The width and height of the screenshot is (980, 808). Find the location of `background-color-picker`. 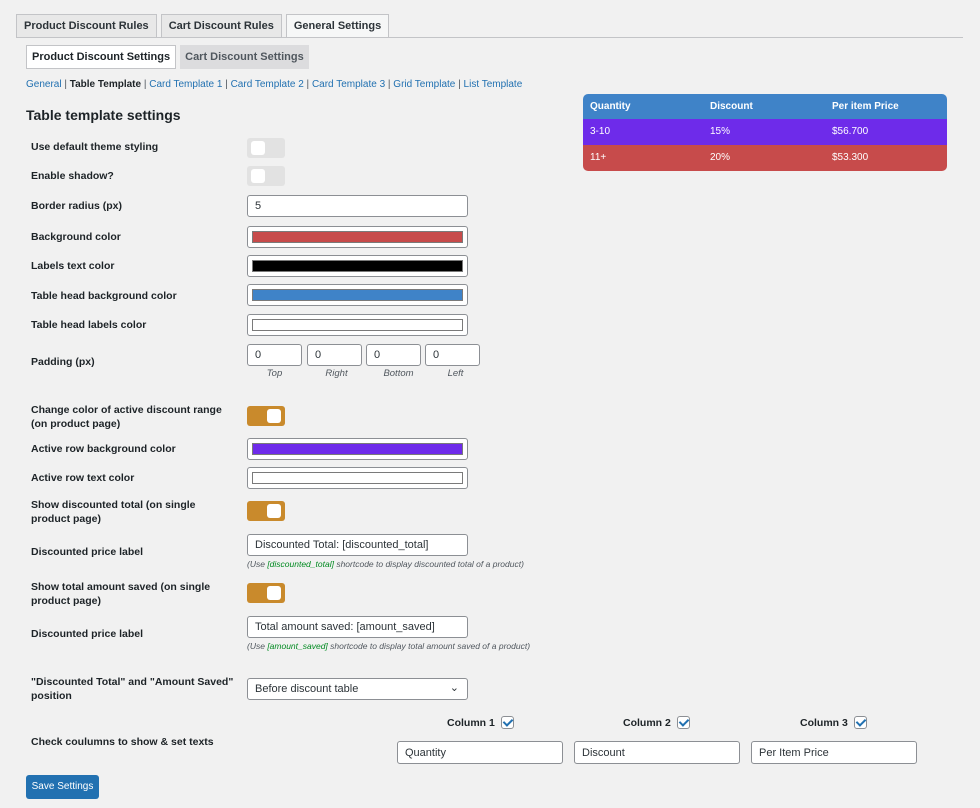

background-color-picker is located at coordinates (357, 237).